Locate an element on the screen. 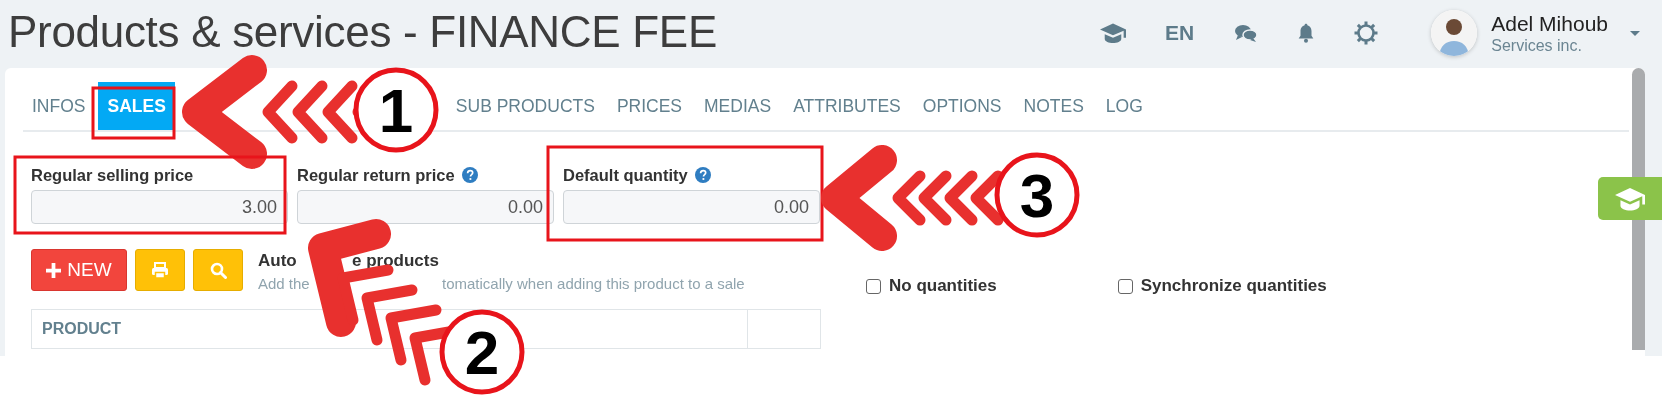 The image size is (1662, 405). section-hint: tomatically when adding this product to a sale is located at coordinates (593, 283).